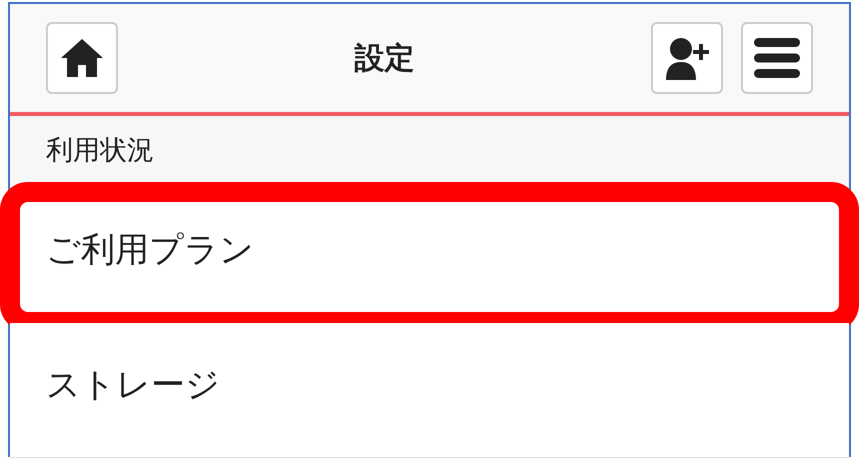  I want to click on page-title: 設定, so click(384, 59).